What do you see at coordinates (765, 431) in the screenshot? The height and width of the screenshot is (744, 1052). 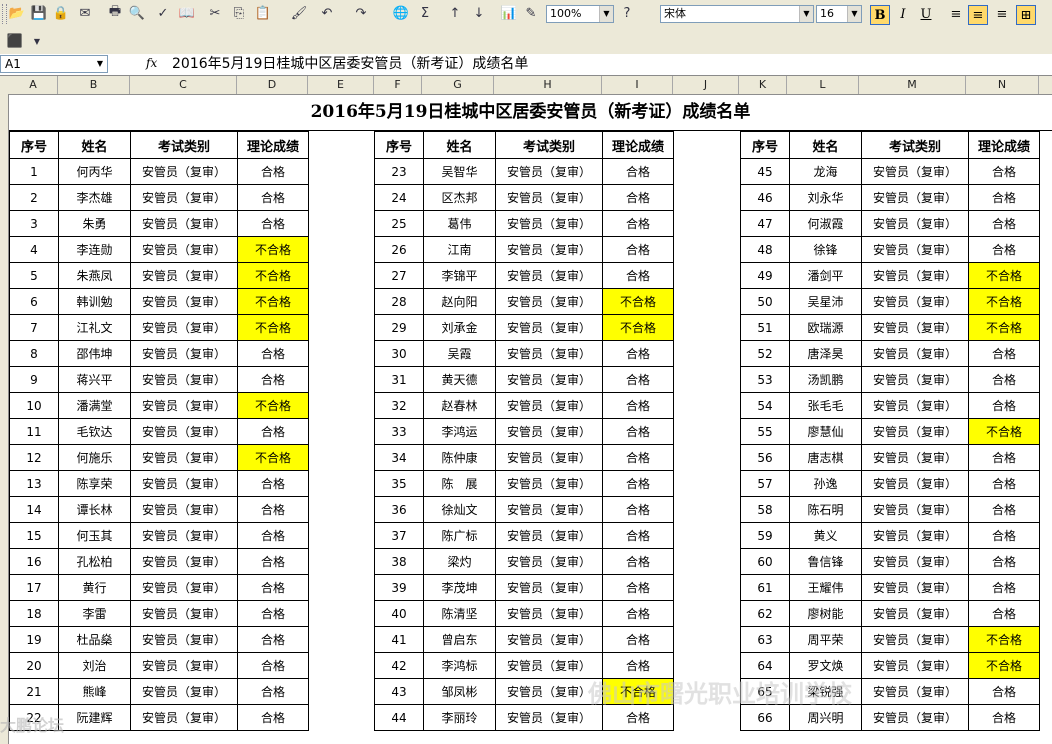 I see `seq-cell: 55` at bounding box center [765, 431].